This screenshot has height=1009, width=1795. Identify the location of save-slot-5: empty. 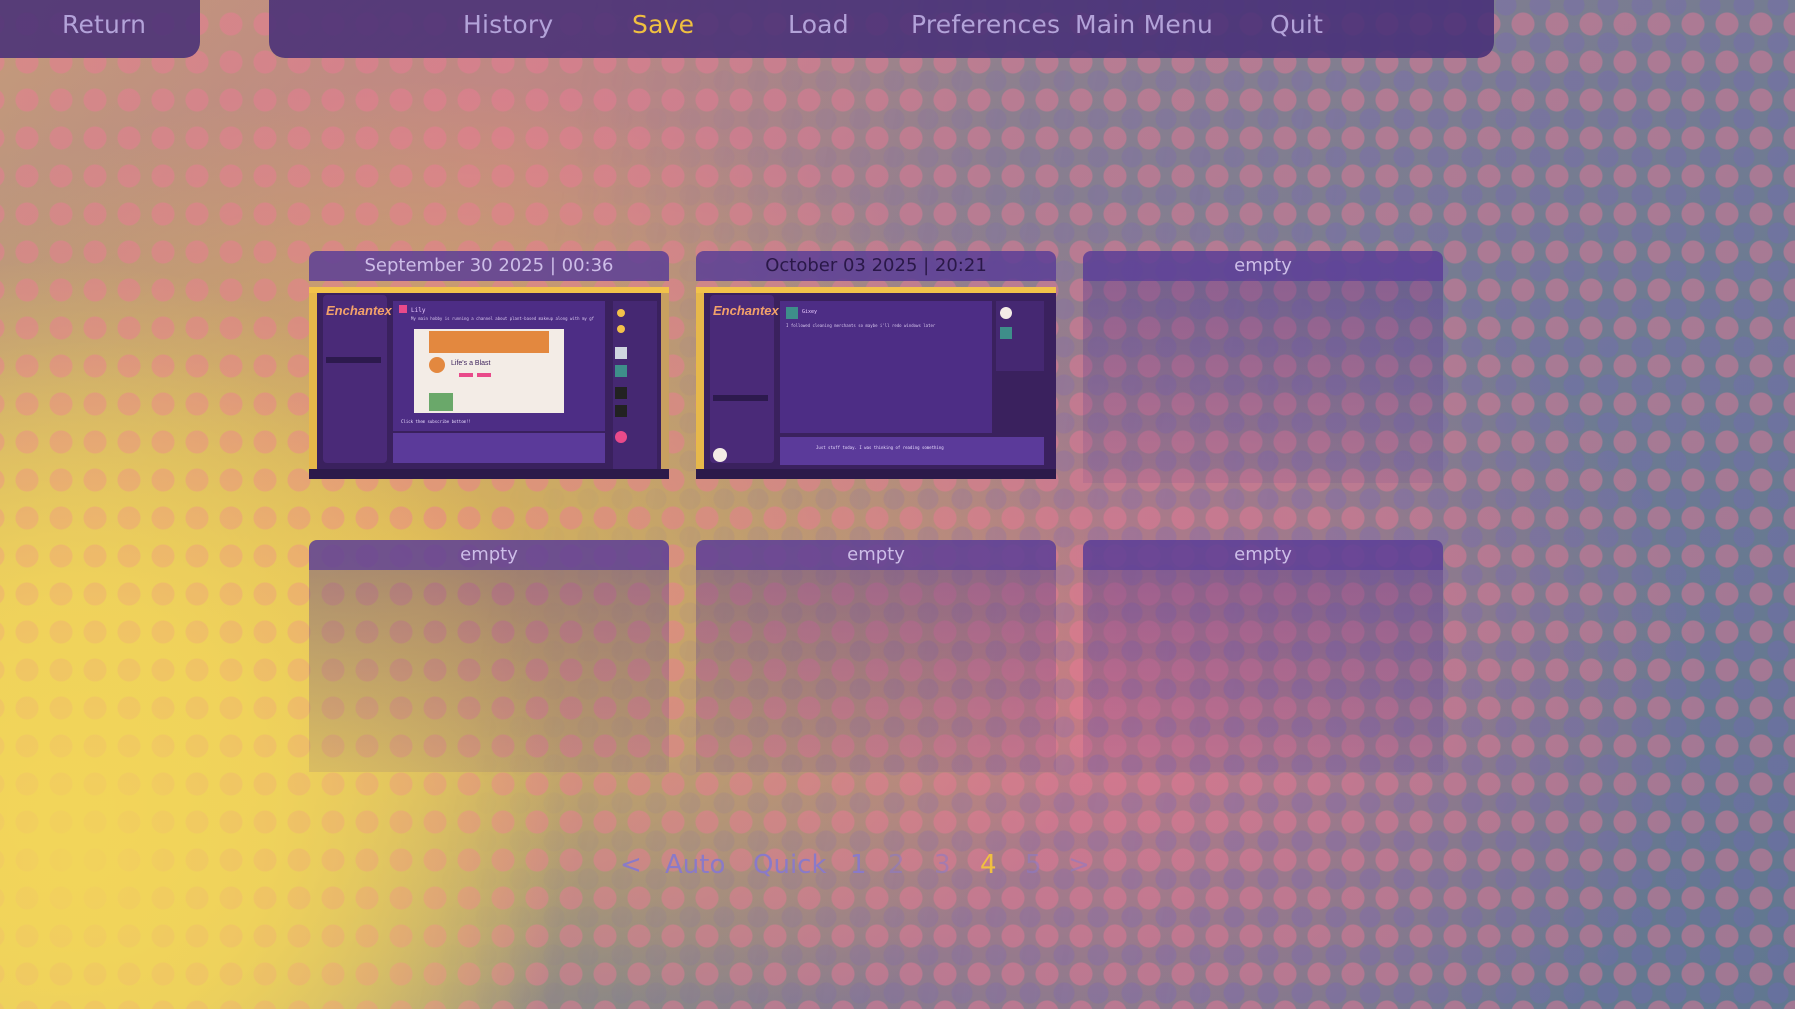
(876, 656).